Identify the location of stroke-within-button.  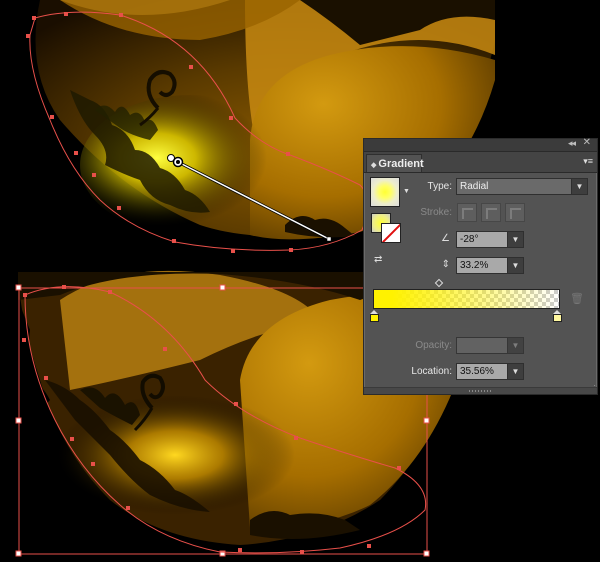
(467, 212).